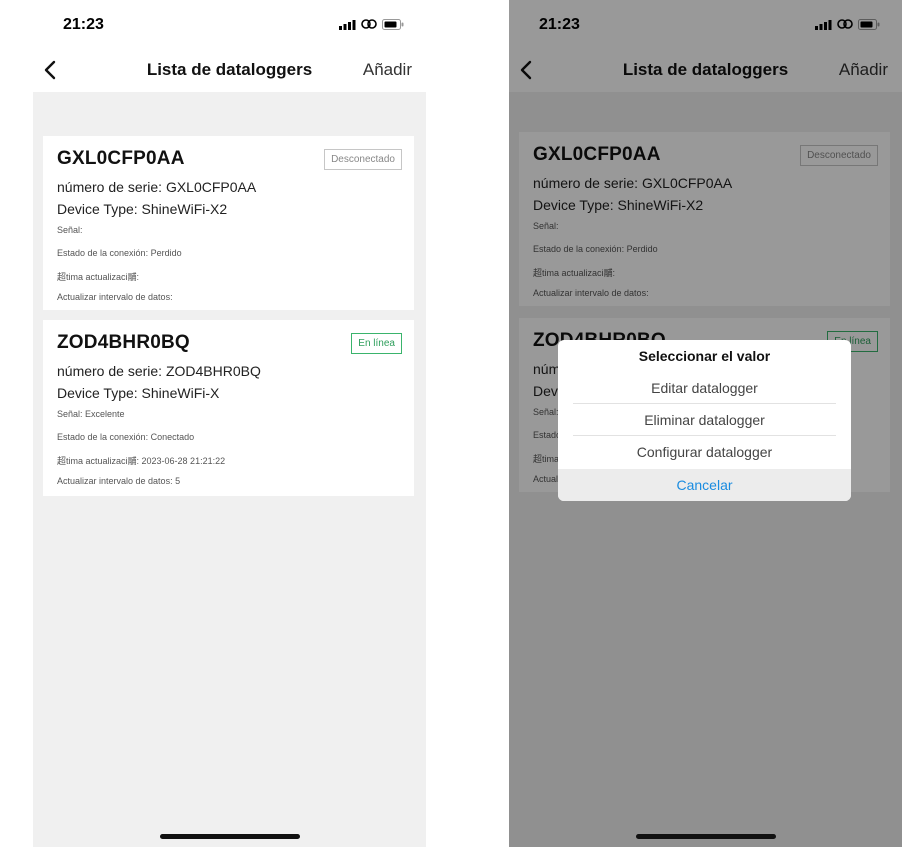 This screenshot has width=911, height=847. I want to click on signal-text: Señal: Excelente, so click(91, 414).